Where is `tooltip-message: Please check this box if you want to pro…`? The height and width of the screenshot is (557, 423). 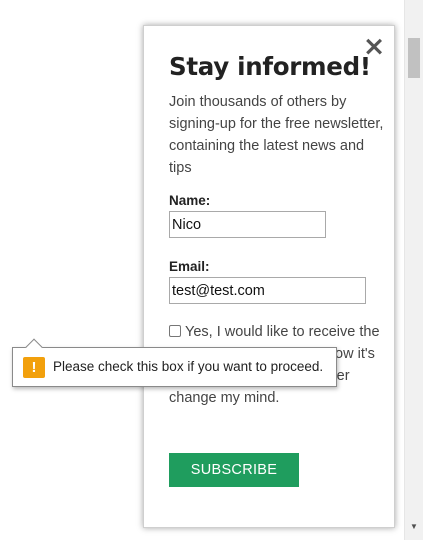 tooltip-message: Please check this box if you want to pro… is located at coordinates (188, 366).